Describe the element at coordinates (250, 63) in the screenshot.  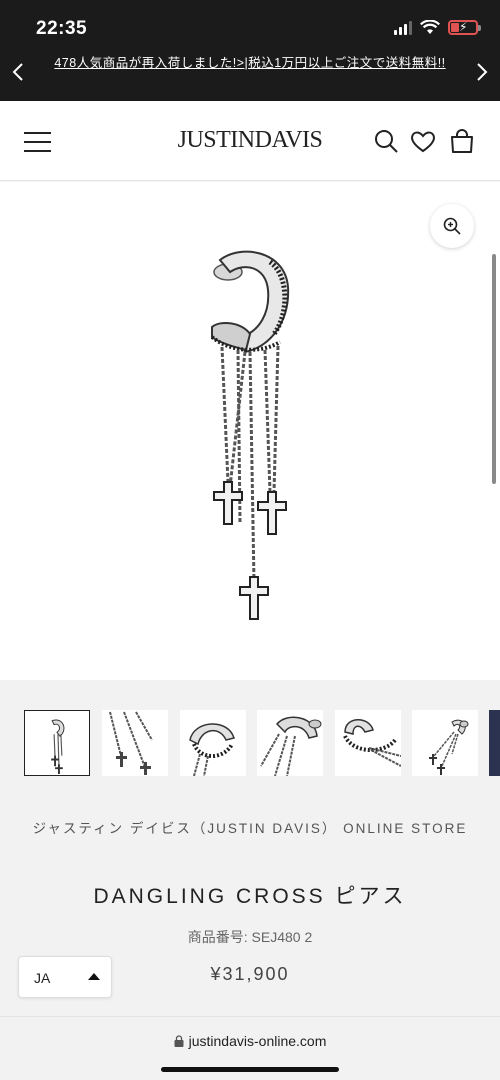
I see `announcement-link: 478人気商品が再入荷しました!>|税込1万円以上ご注文で送料無料!!` at that location.